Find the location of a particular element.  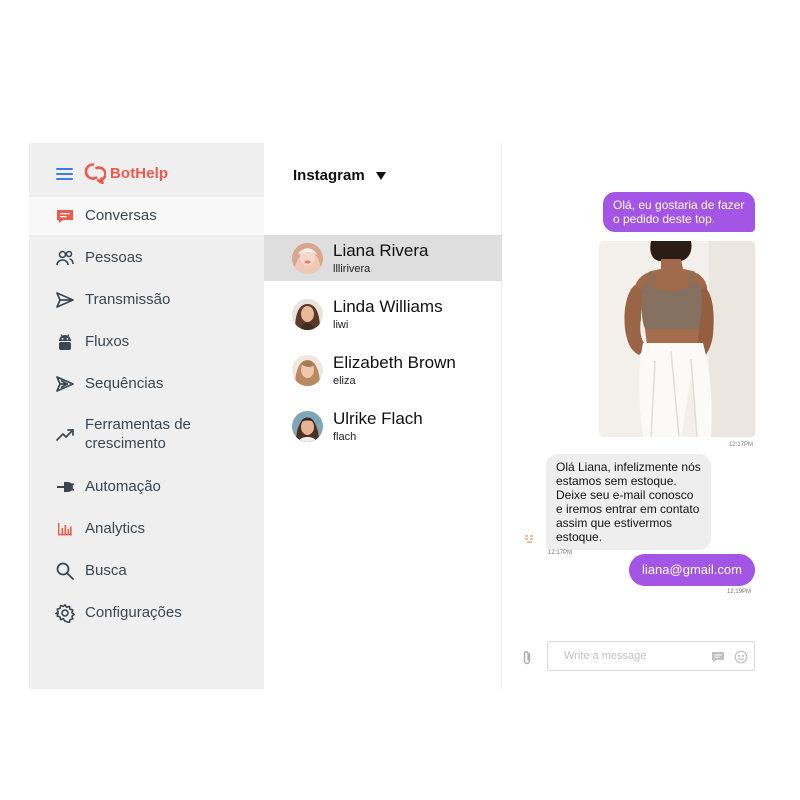

android-robot-icon is located at coordinates (65, 342).